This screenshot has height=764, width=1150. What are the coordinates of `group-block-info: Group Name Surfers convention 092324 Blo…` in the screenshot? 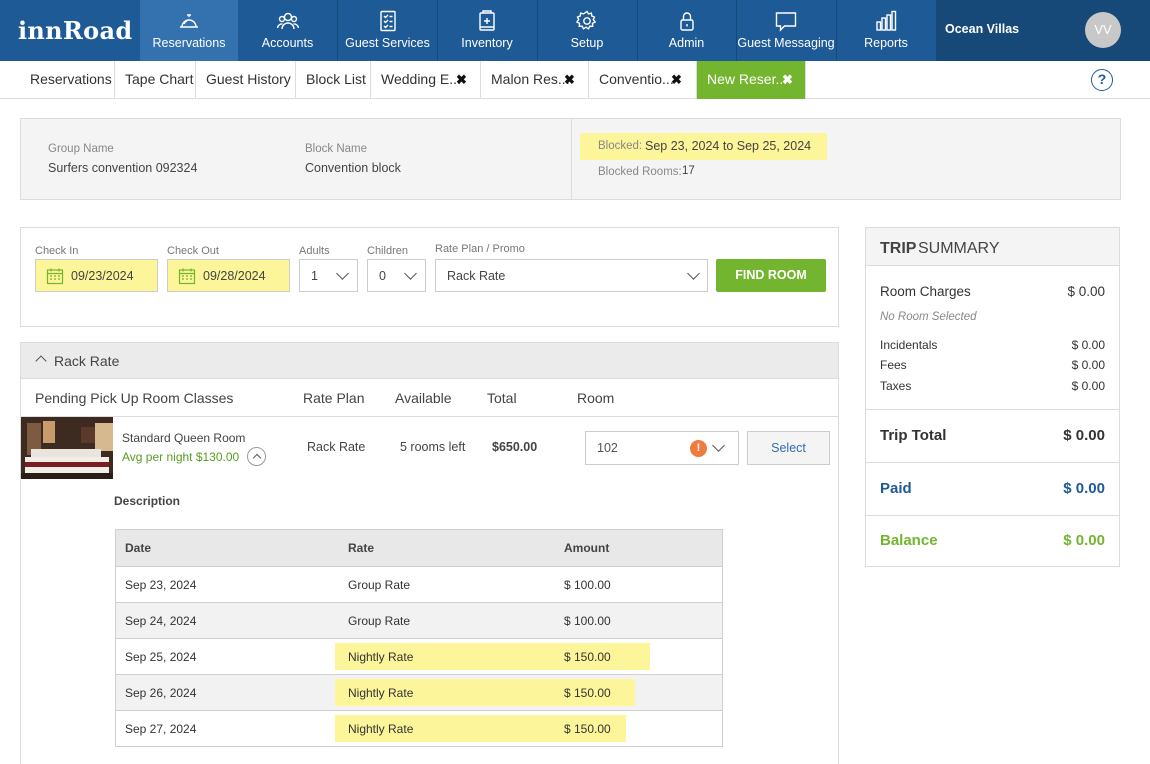 It's located at (570, 159).